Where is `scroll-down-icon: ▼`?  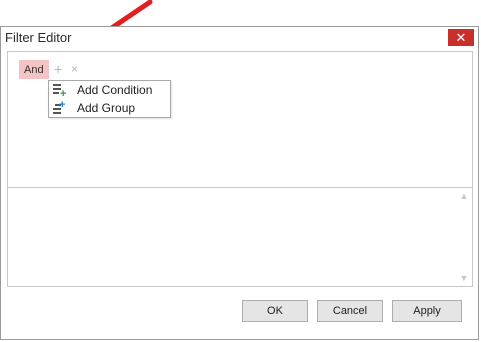
scroll-down-icon: ▼ is located at coordinates (464, 278).